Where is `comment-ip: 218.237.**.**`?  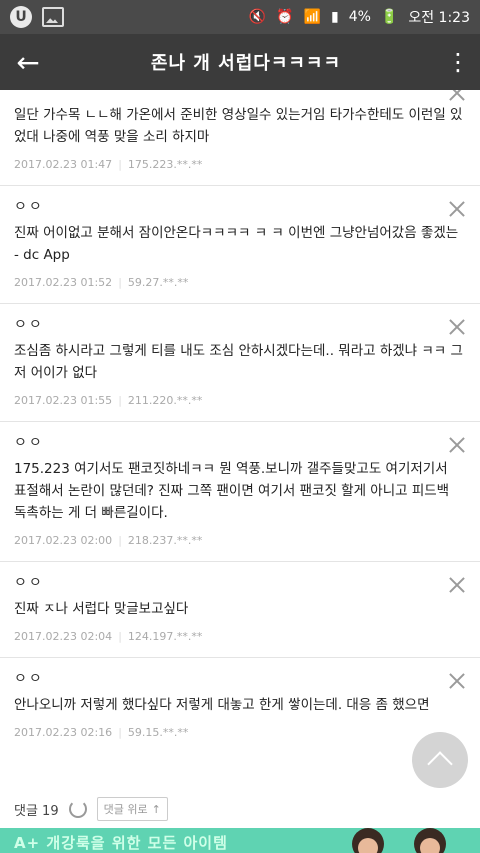
comment-ip: 218.237.**.** is located at coordinates (165, 540).